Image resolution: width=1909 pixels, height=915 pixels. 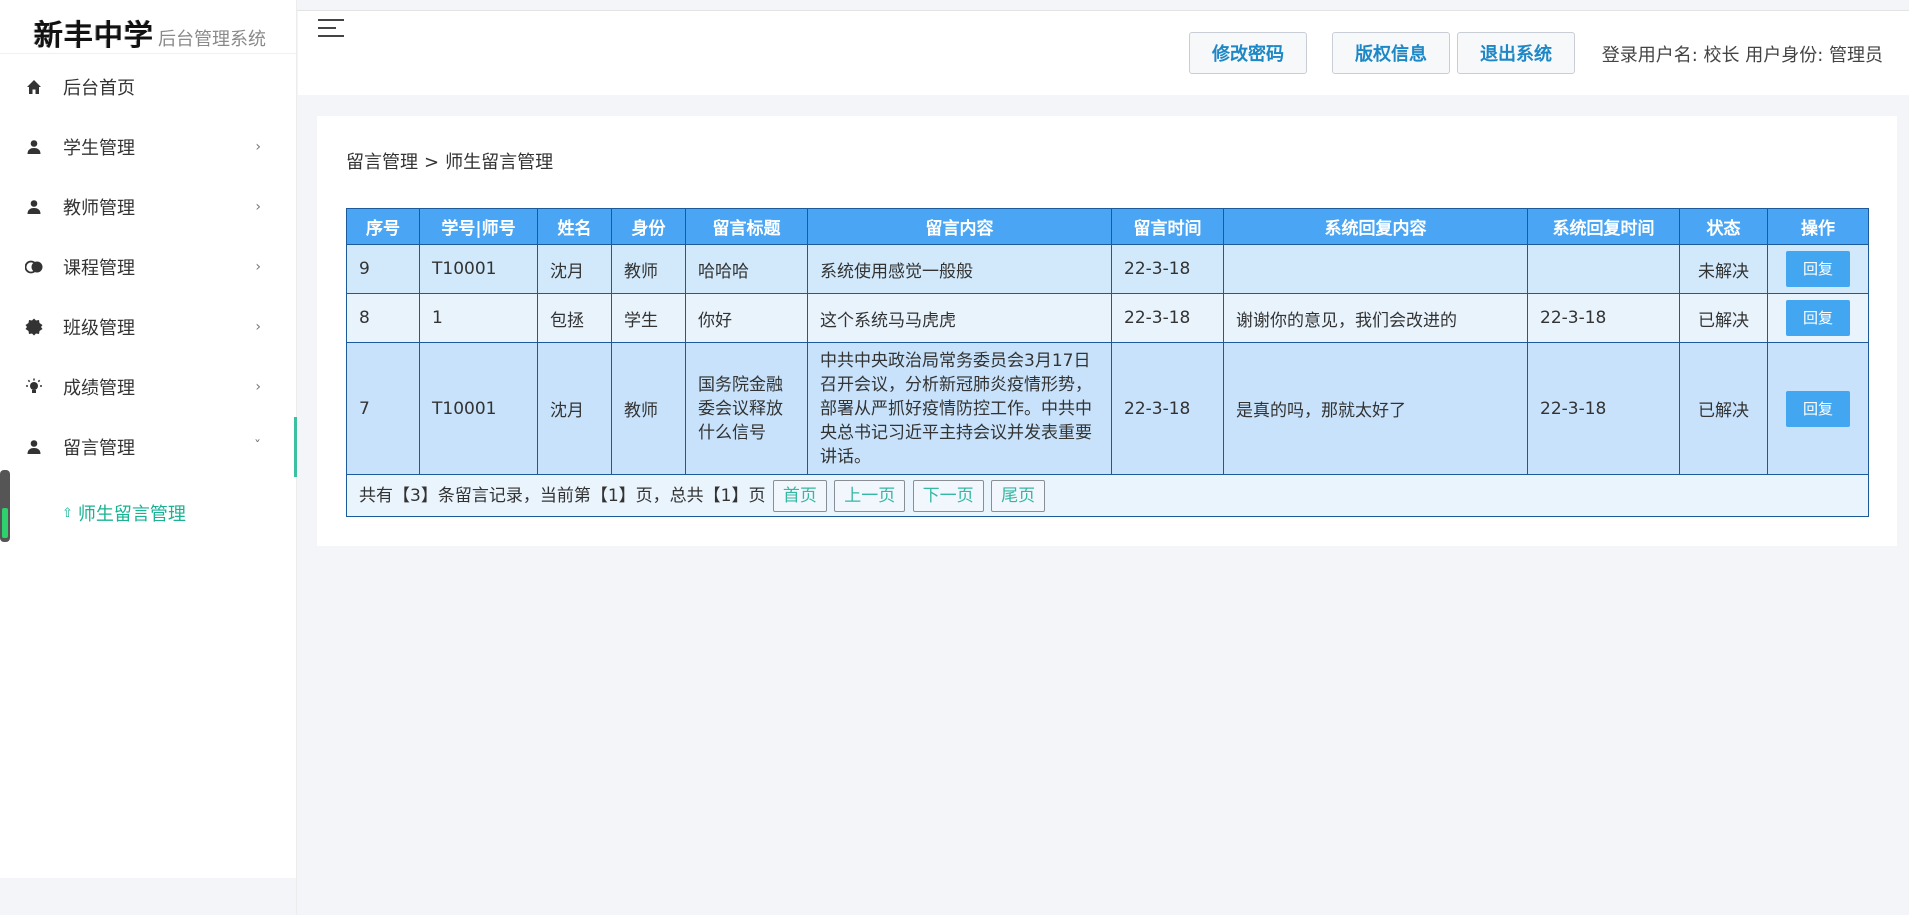 What do you see at coordinates (382, 162) in the screenshot?
I see `breadcrumb-parent: 留言管理` at bounding box center [382, 162].